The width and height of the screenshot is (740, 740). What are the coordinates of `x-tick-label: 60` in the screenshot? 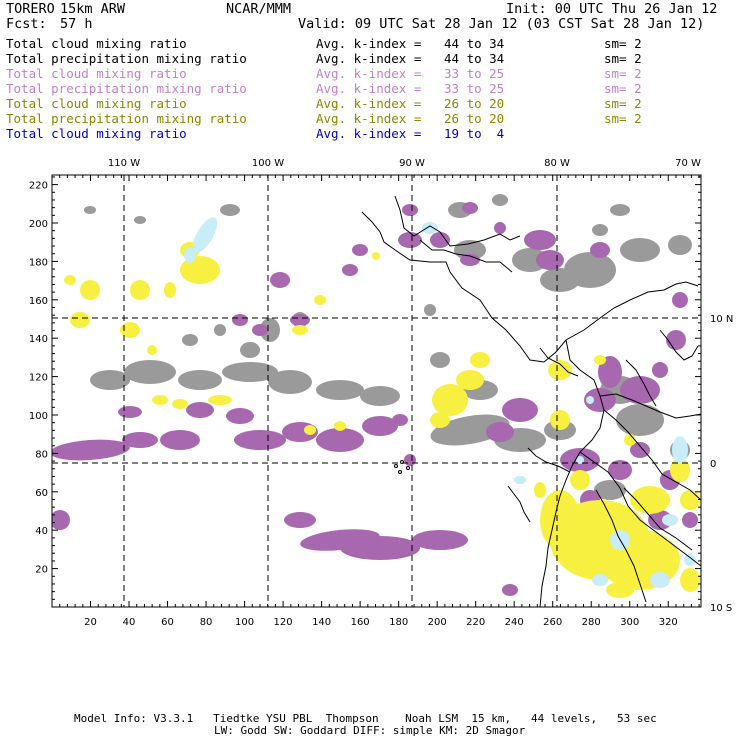 It's located at (167, 622).